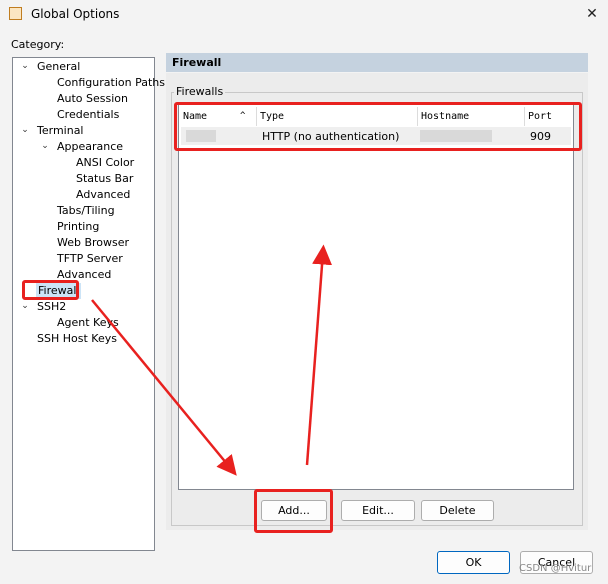  What do you see at coordinates (378, 126) in the screenshot?
I see `annotation-box-list` at bounding box center [378, 126].